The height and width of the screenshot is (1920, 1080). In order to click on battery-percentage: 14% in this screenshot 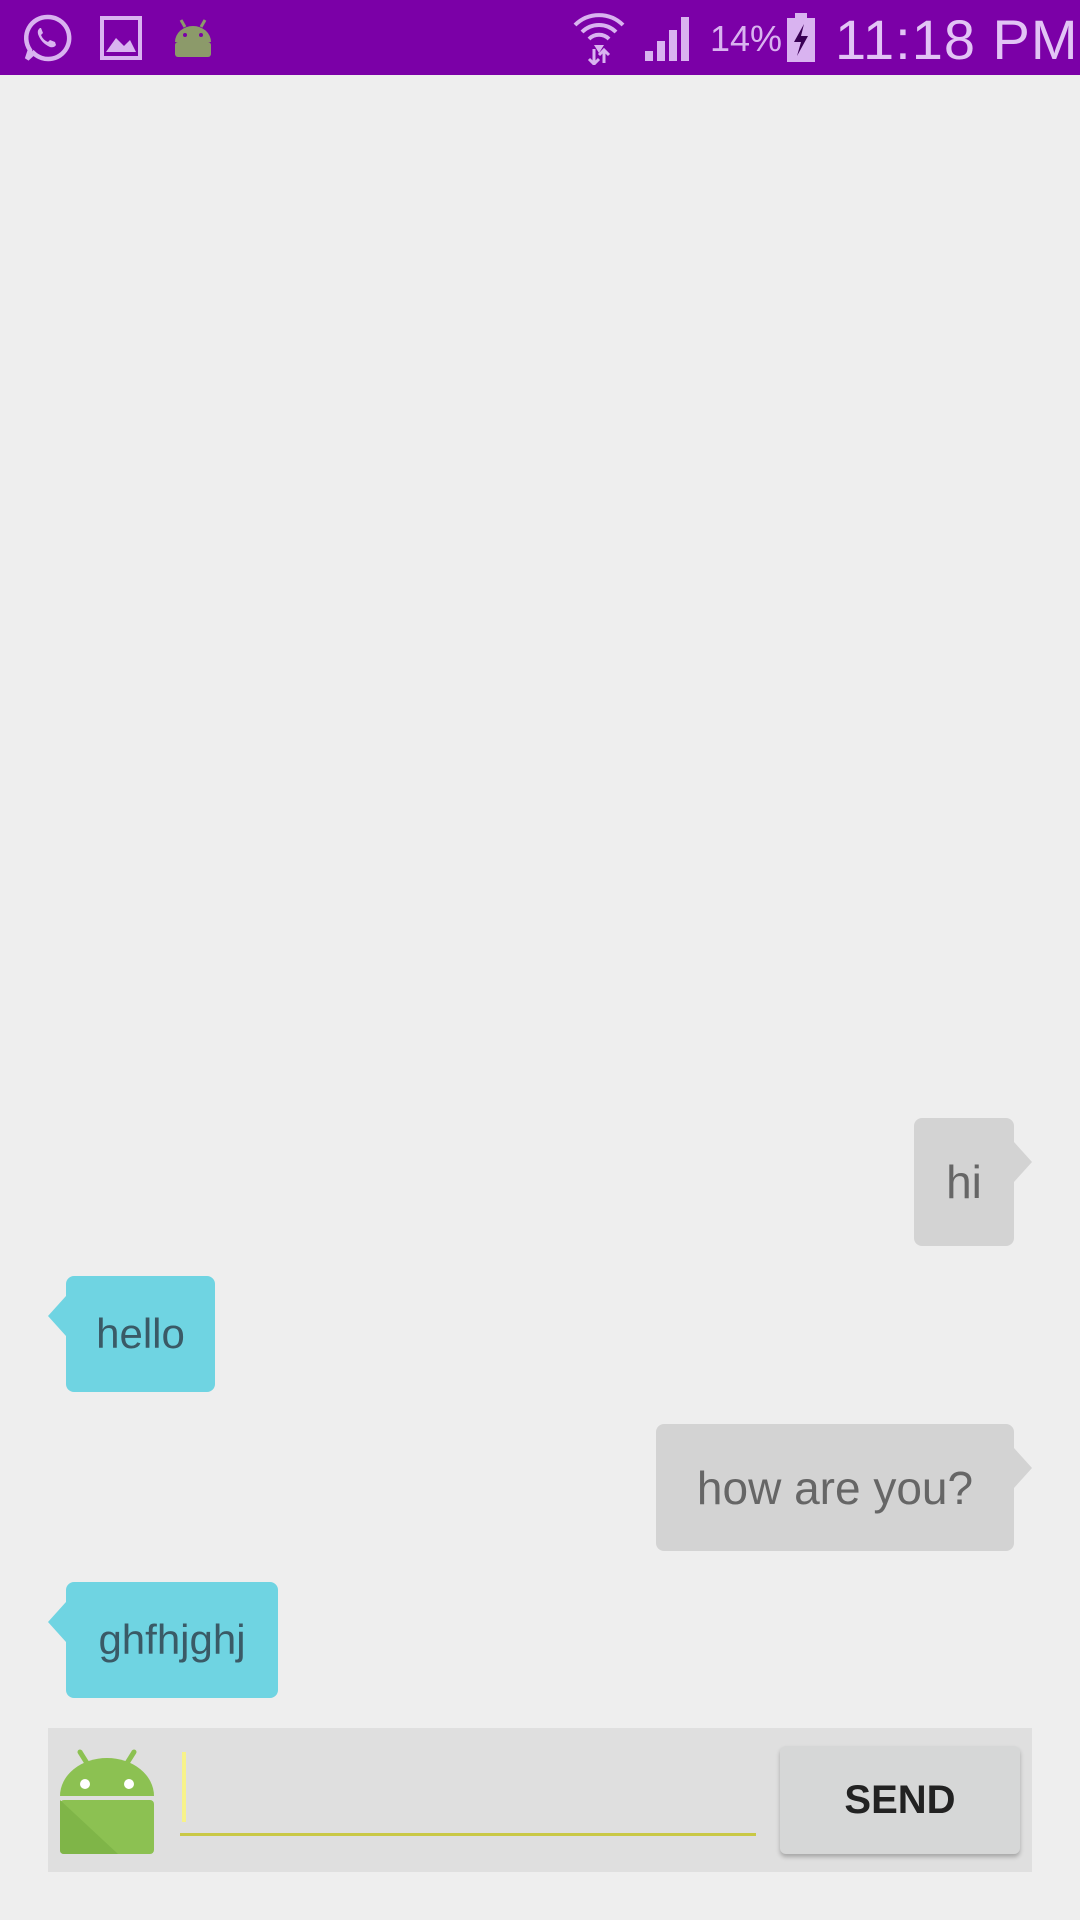, I will do `click(746, 38)`.